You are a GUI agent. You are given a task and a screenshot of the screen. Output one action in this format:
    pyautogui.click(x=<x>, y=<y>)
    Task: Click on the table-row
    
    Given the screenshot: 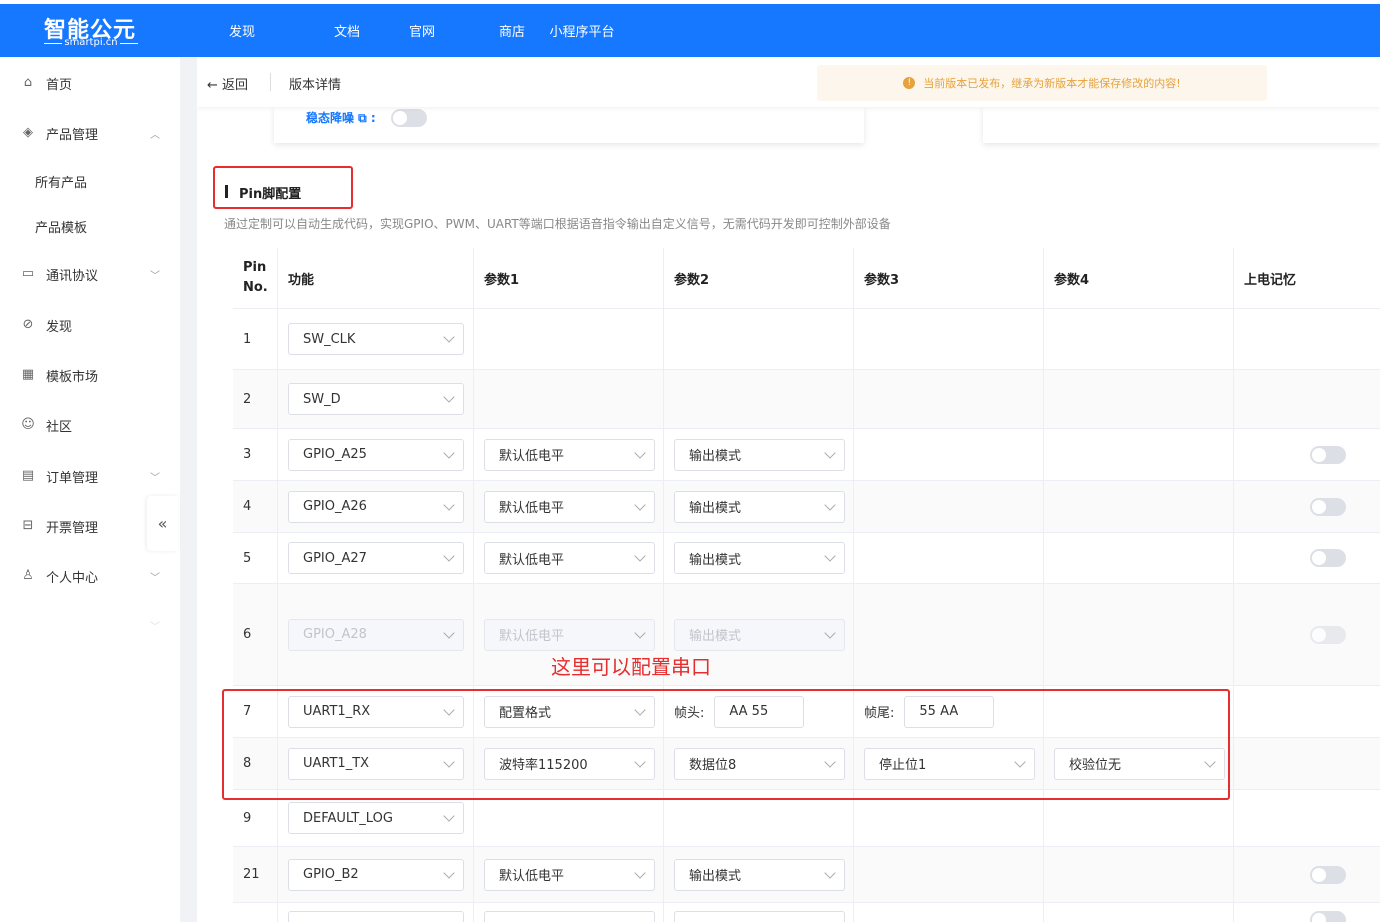 What is the action you would take?
    pyautogui.click(x=806, y=912)
    